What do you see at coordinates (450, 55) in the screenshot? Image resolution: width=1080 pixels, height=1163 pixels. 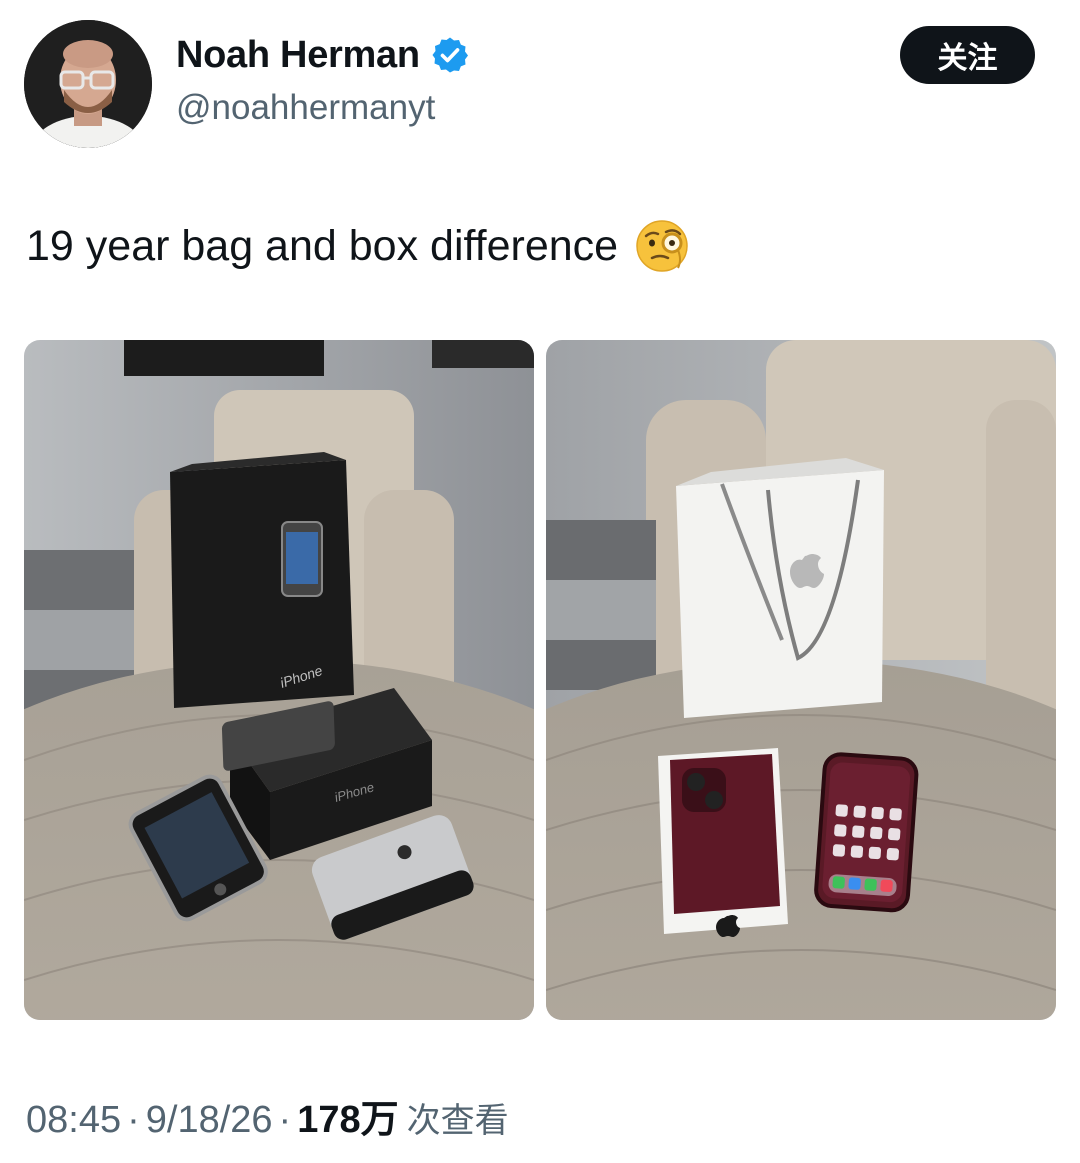 I see `verified-badge-icon` at bounding box center [450, 55].